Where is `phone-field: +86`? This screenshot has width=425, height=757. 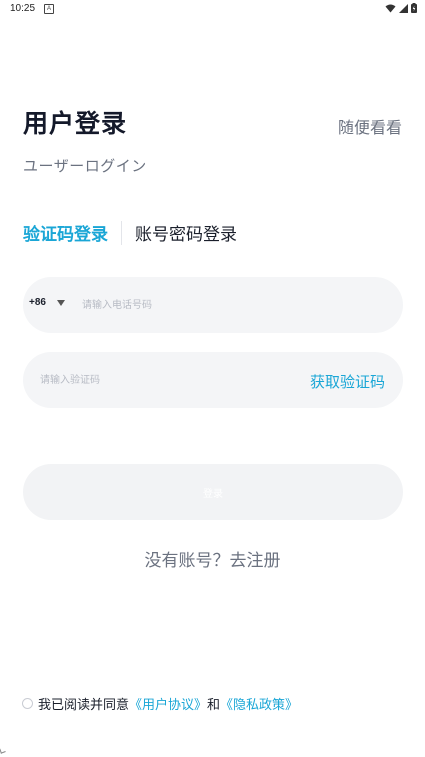
phone-field: +86 is located at coordinates (213, 305).